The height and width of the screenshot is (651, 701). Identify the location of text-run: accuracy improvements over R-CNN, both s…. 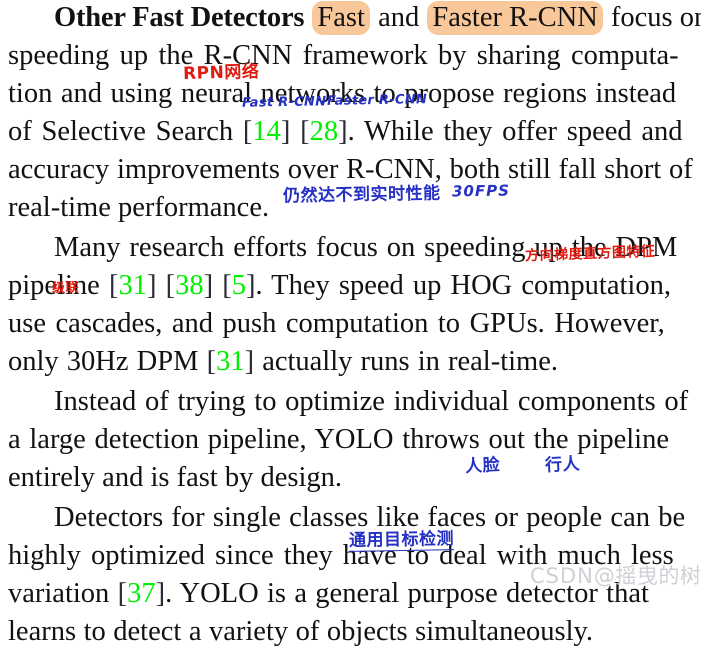
(350, 169).